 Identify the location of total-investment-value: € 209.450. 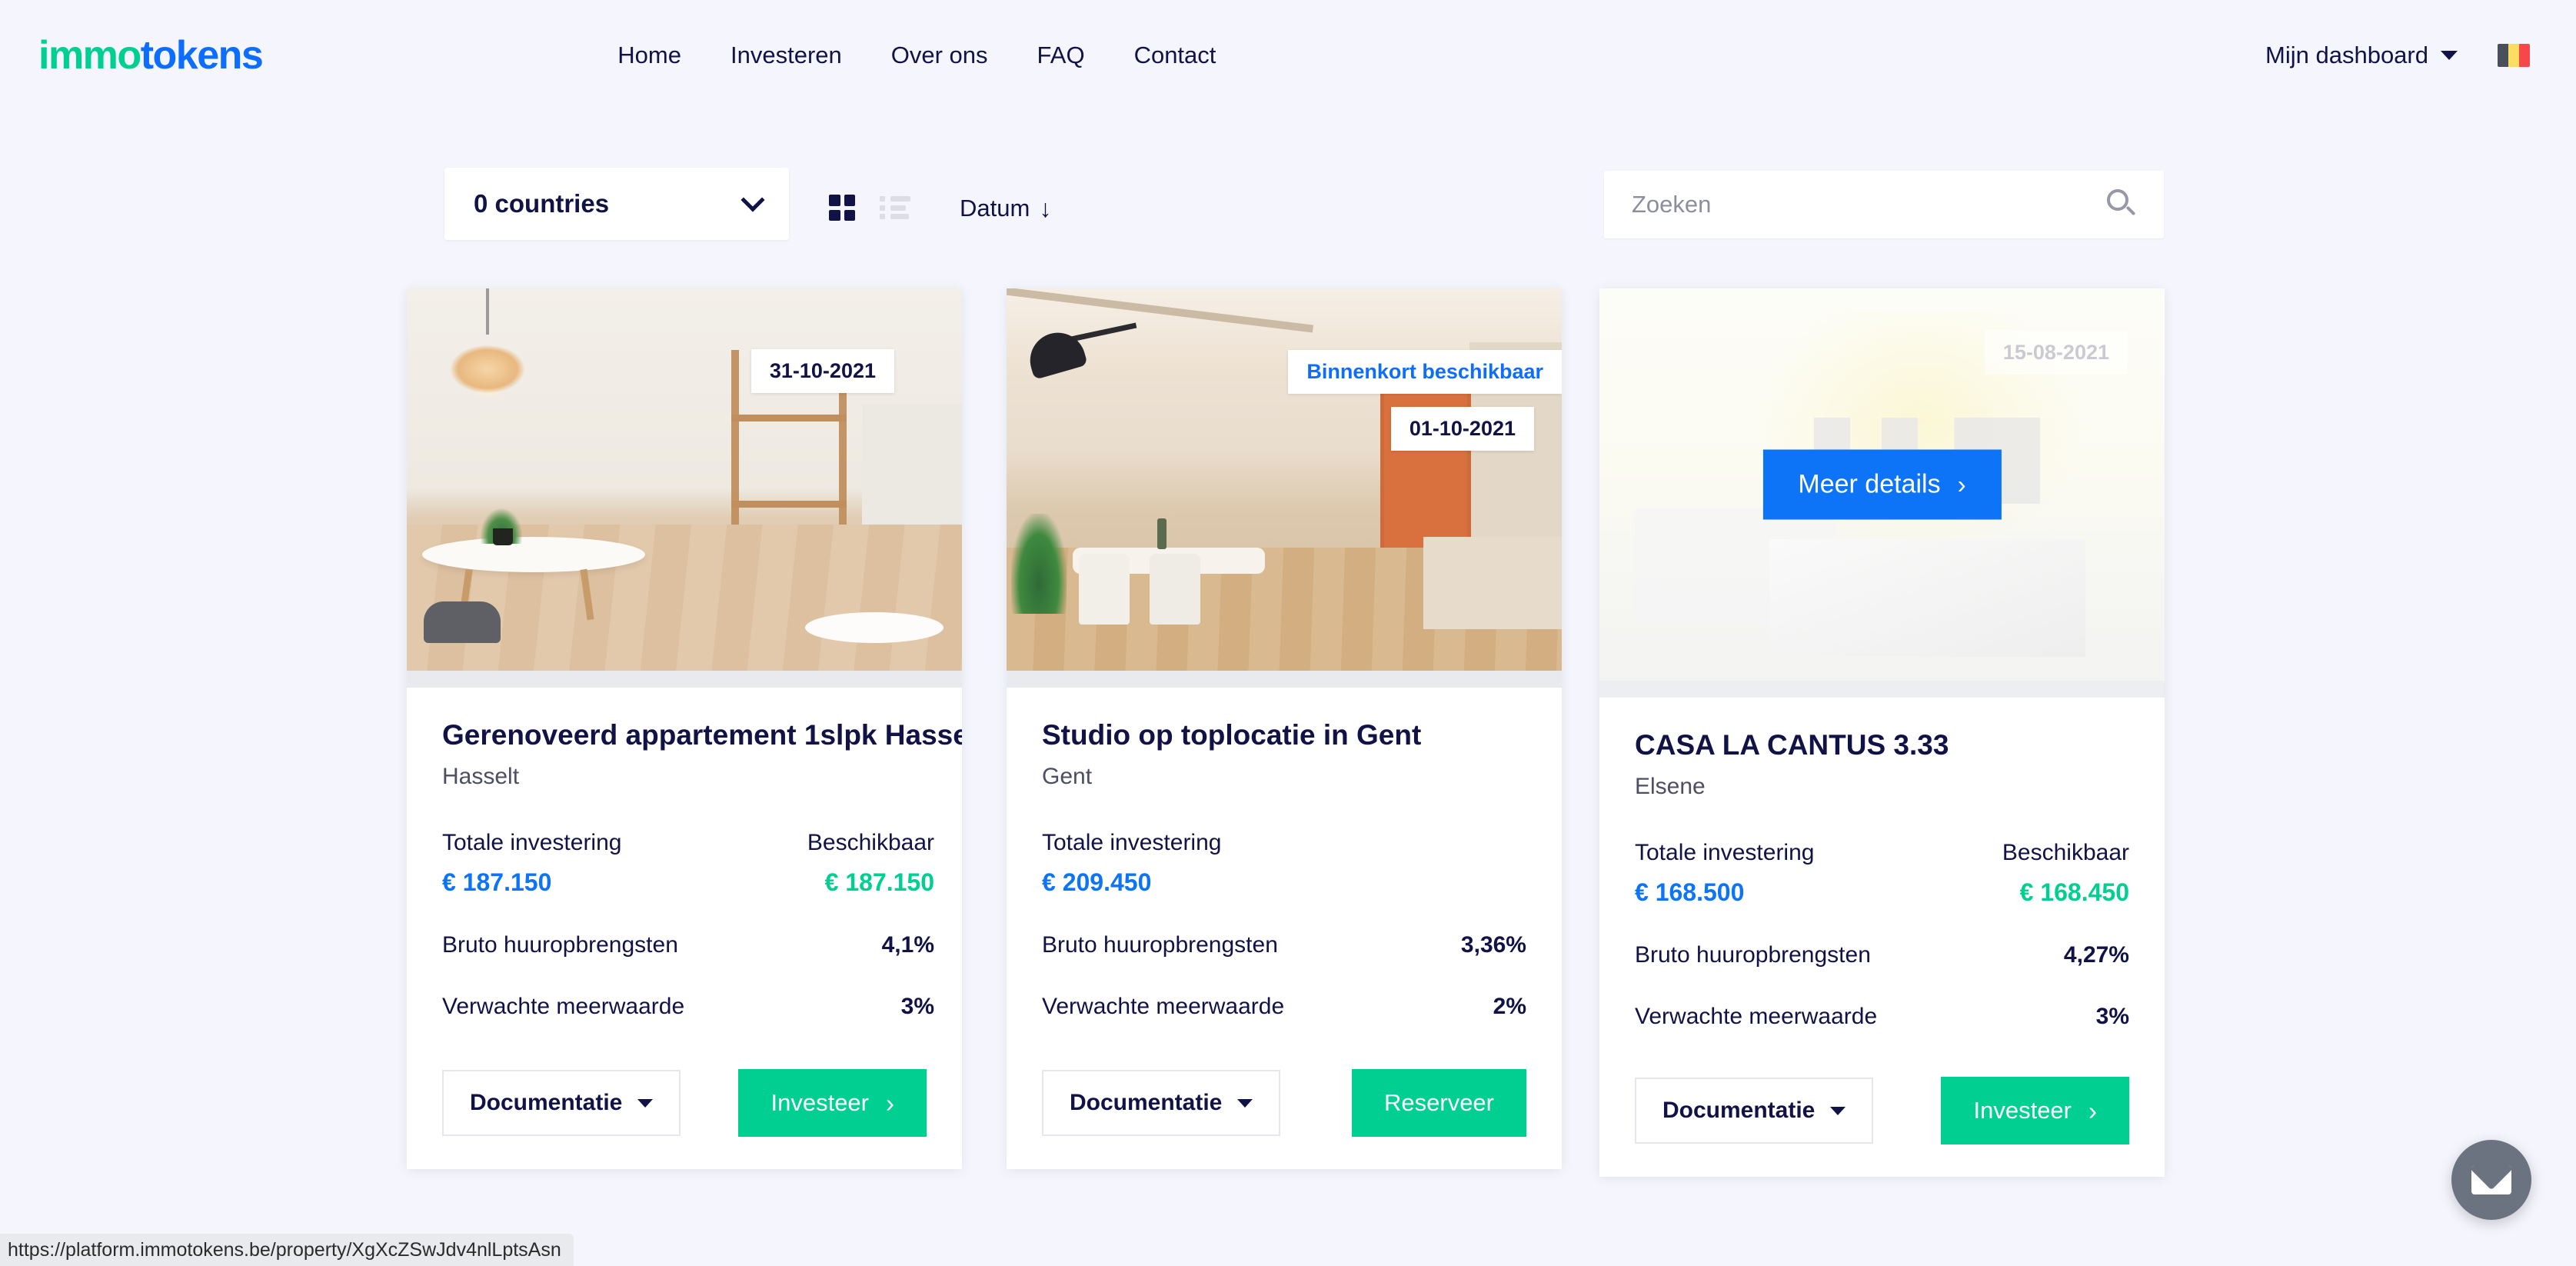
(1097, 882).